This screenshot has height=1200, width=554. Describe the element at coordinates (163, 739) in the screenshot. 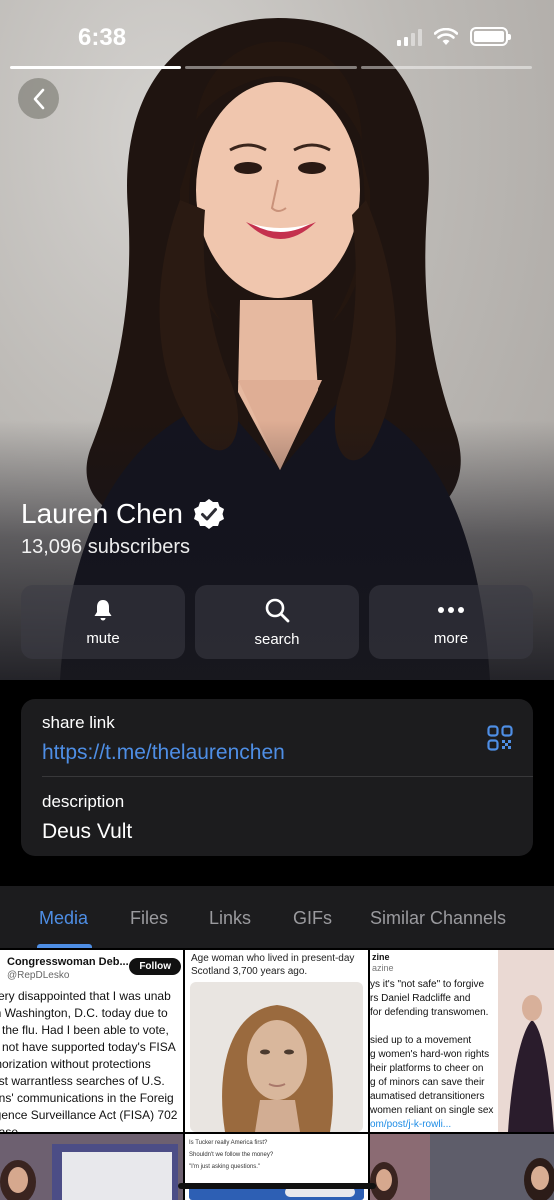

I see `share-link-section: share link https://t.me/thelaurenchen` at that location.